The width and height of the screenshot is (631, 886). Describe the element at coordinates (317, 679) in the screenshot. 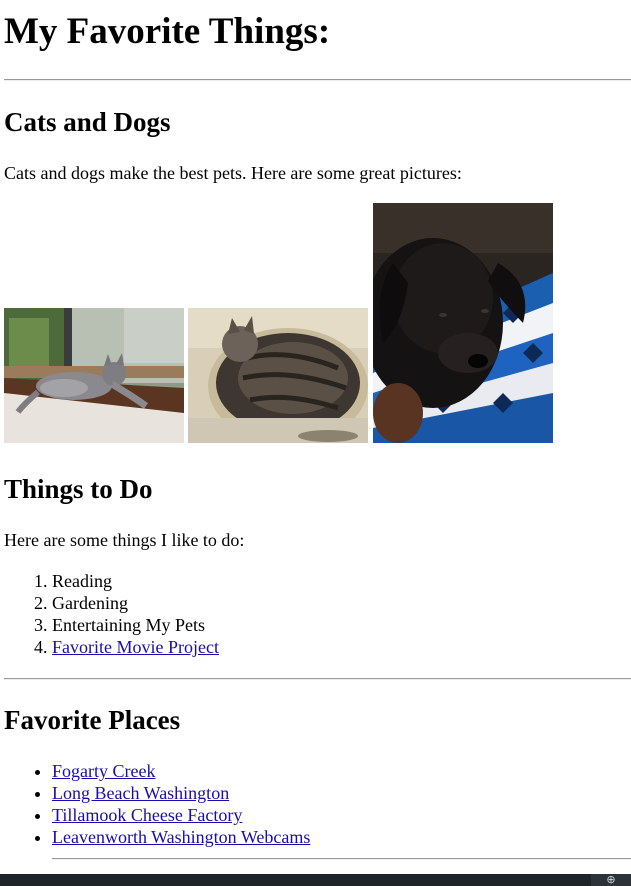

I see `todo-divider` at that location.